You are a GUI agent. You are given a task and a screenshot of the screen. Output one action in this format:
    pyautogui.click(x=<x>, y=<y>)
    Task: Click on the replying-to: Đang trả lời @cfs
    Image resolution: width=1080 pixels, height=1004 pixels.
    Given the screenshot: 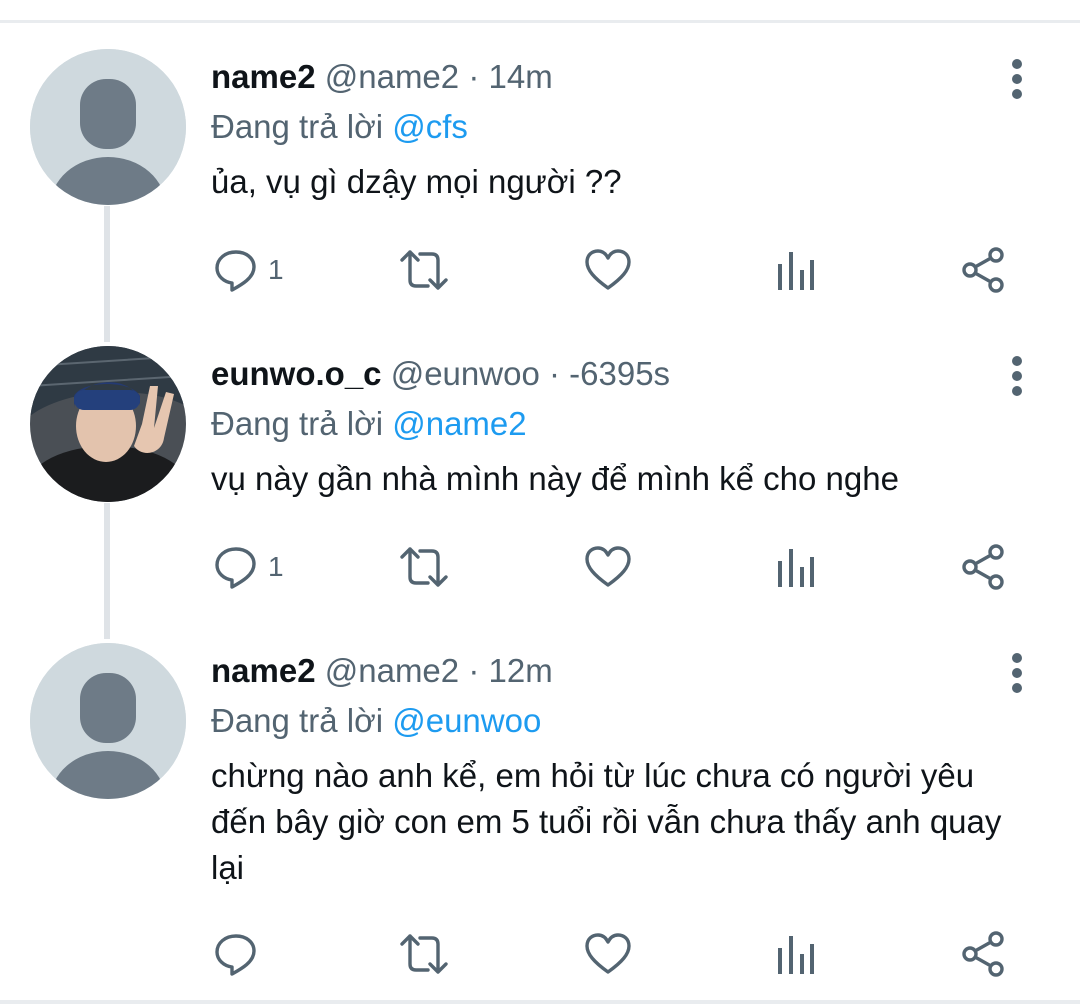 What is the action you would take?
    pyautogui.click(x=339, y=127)
    